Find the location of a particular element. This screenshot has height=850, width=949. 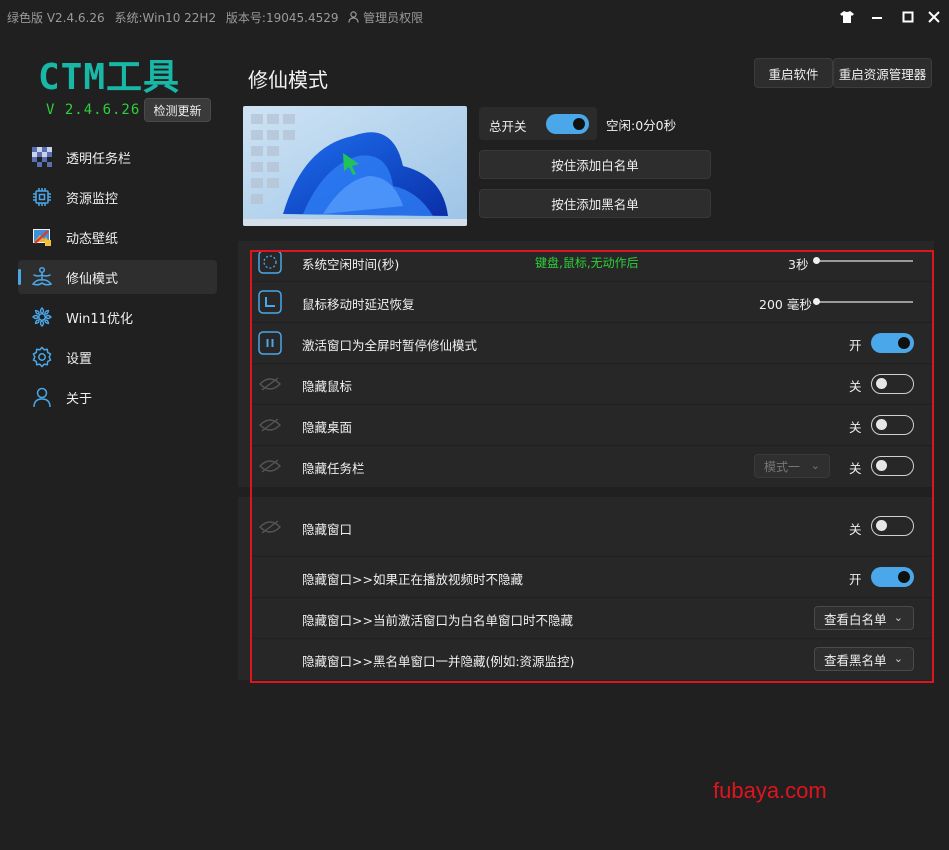

app-logo-text: CTM工具 is located at coordinates (109, 77).